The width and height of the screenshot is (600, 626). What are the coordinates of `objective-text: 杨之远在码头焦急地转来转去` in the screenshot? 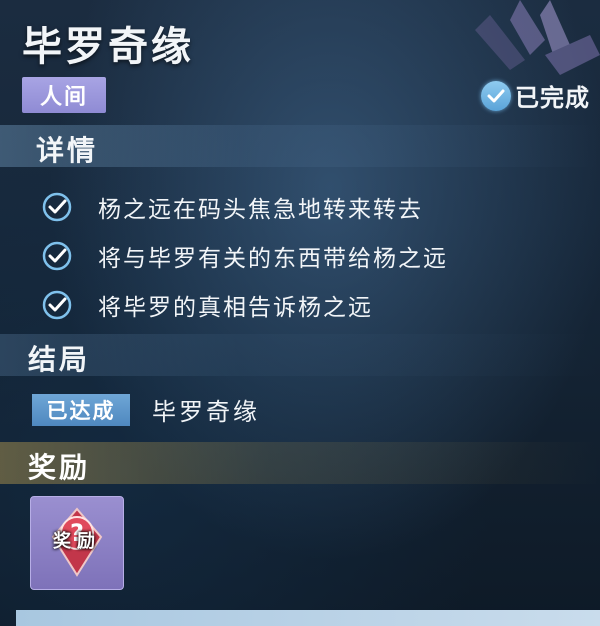 It's located at (260, 209).